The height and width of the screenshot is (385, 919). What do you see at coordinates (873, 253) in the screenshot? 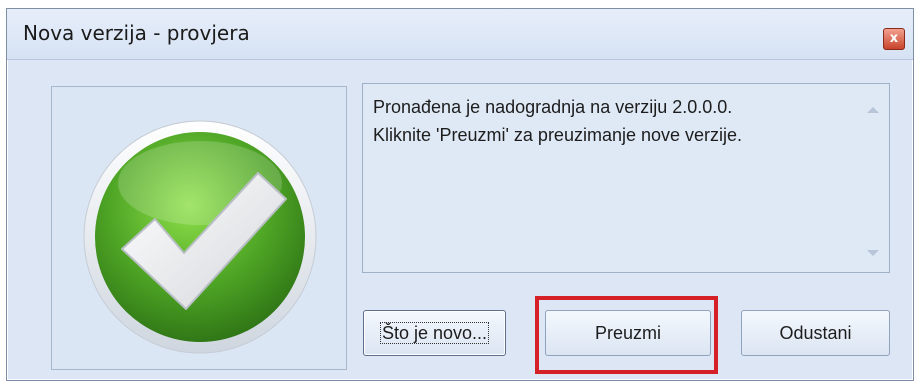
I see `scroll-down-arrow-icon` at bounding box center [873, 253].